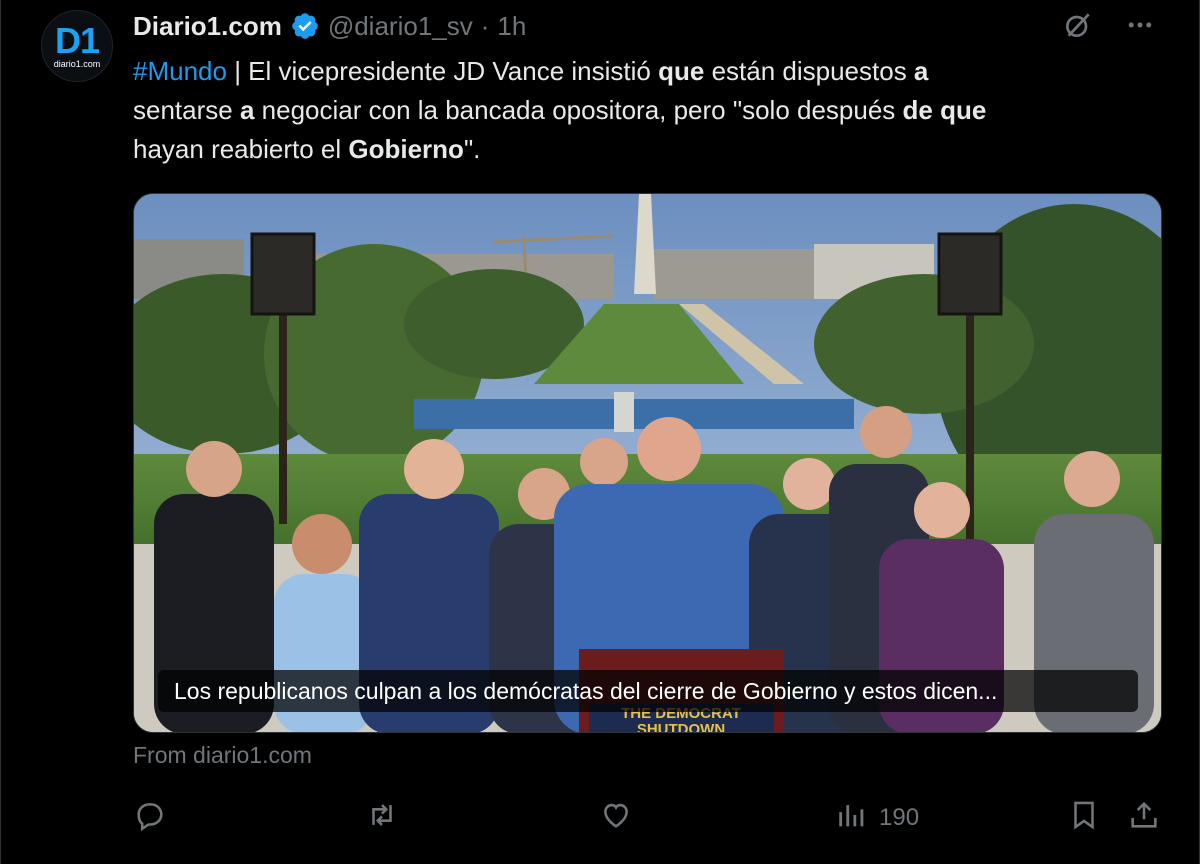 This screenshot has width=1200, height=864. Describe the element at coordinates (180, 71) in the screenshot. I see `hashtag-link: #Mundo` at that location.